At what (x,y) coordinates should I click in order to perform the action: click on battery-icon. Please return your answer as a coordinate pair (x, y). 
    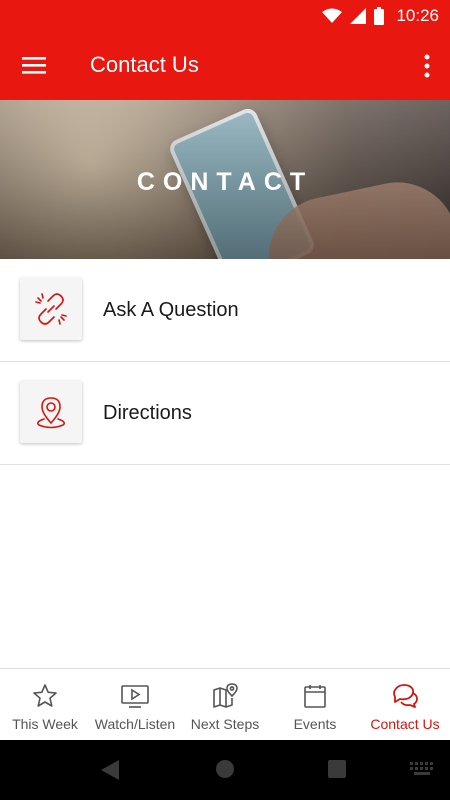
    Looking at the image, I should click on (379, 16).